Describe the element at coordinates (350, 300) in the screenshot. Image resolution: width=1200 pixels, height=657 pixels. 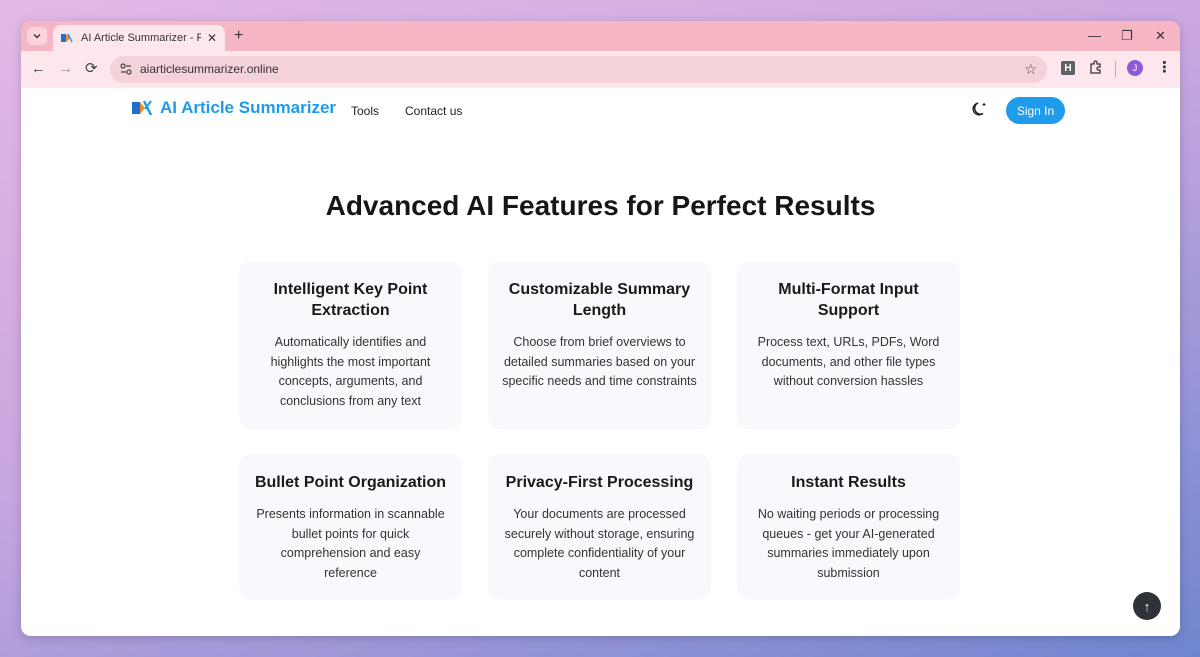
I see `feature-title: Intelligent Key Point Extraction` at that location.